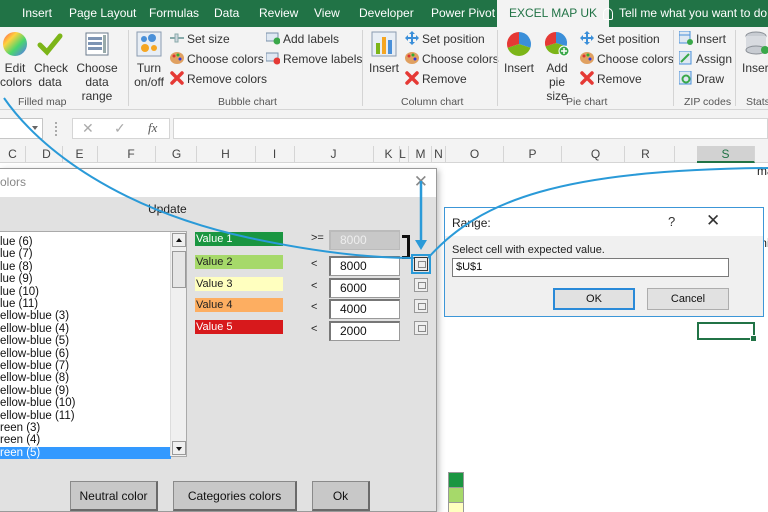 The image size is (768, 512). I want to click on value-color-swatch: Value 5, so click(239, 327).